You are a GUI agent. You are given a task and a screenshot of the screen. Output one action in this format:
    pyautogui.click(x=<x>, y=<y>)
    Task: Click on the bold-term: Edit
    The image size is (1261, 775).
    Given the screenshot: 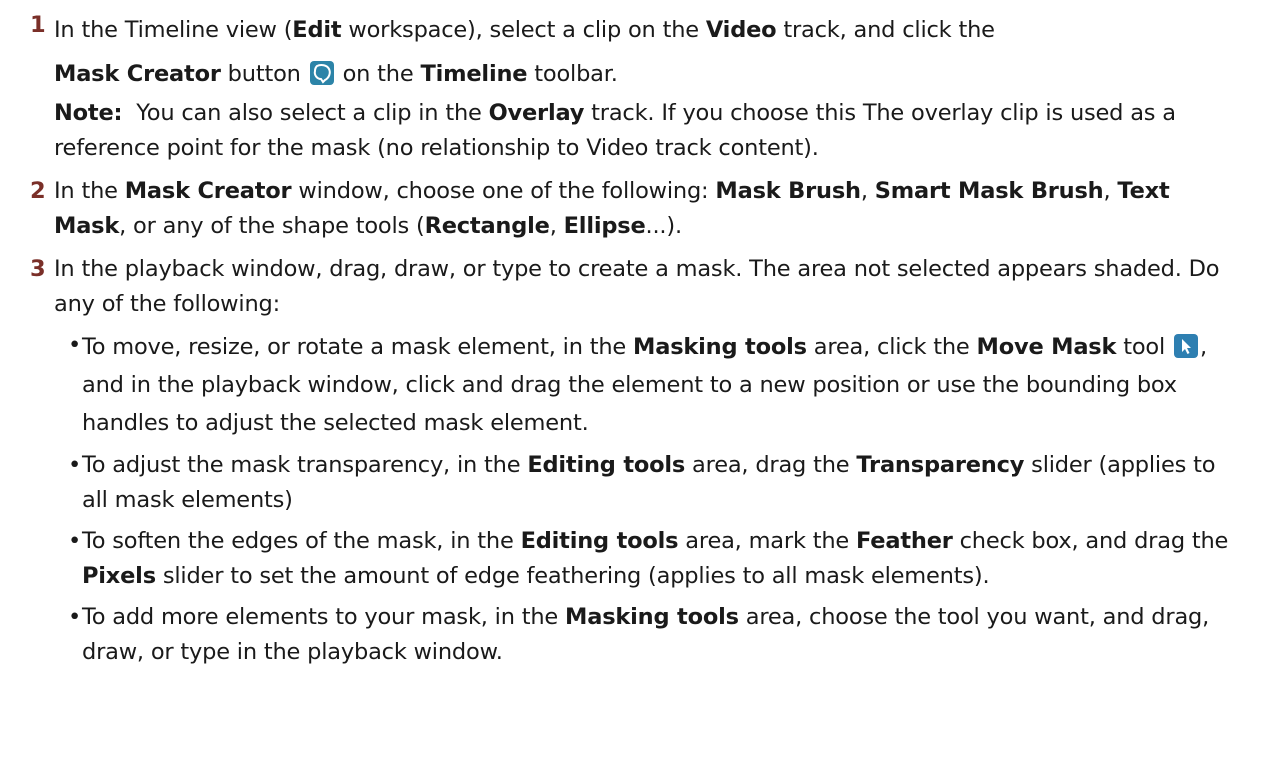 What is the action you would take?
    pyautogui.click(x=317, y=30)
    